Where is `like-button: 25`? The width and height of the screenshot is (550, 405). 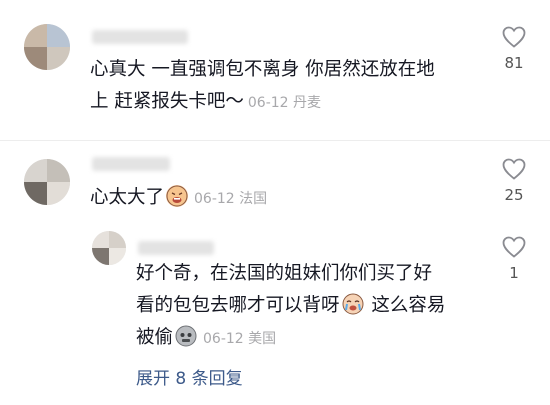 like-button: 25 is located at coordinates (514, 181).